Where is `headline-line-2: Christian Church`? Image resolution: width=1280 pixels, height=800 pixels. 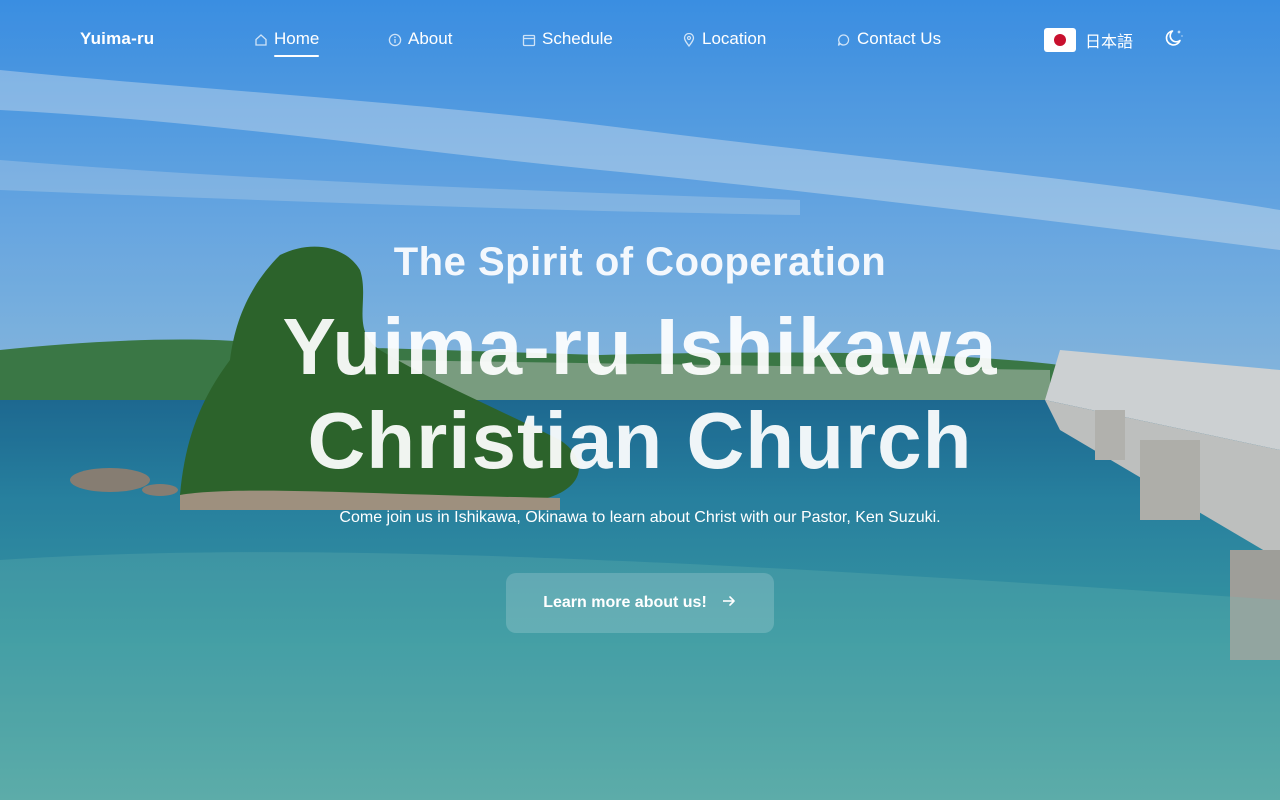 headline-line-2: Christian Church is located at coordinates (640, 440).